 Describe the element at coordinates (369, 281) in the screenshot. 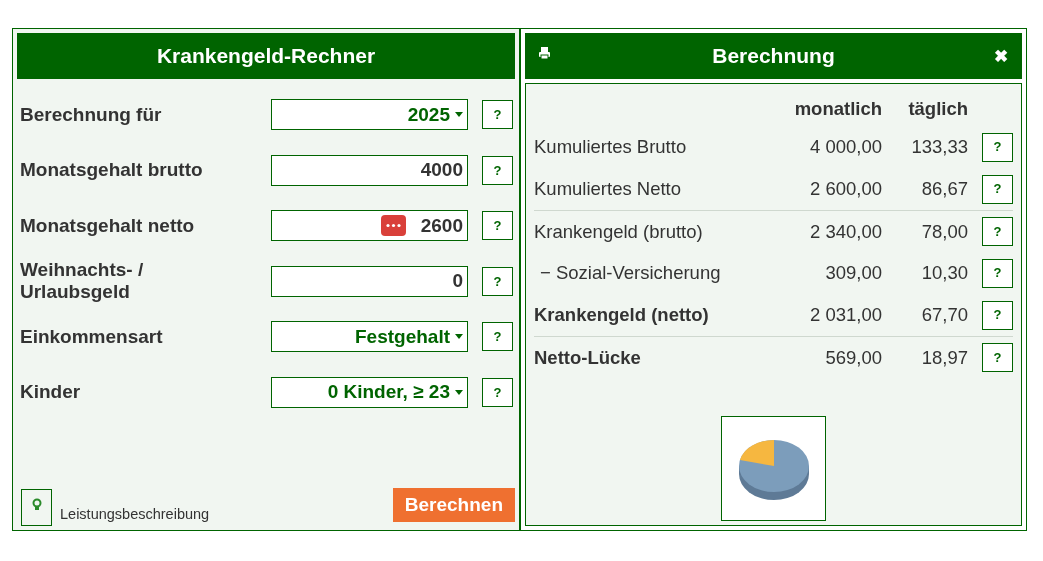

I see `input-field: 0` at that location.